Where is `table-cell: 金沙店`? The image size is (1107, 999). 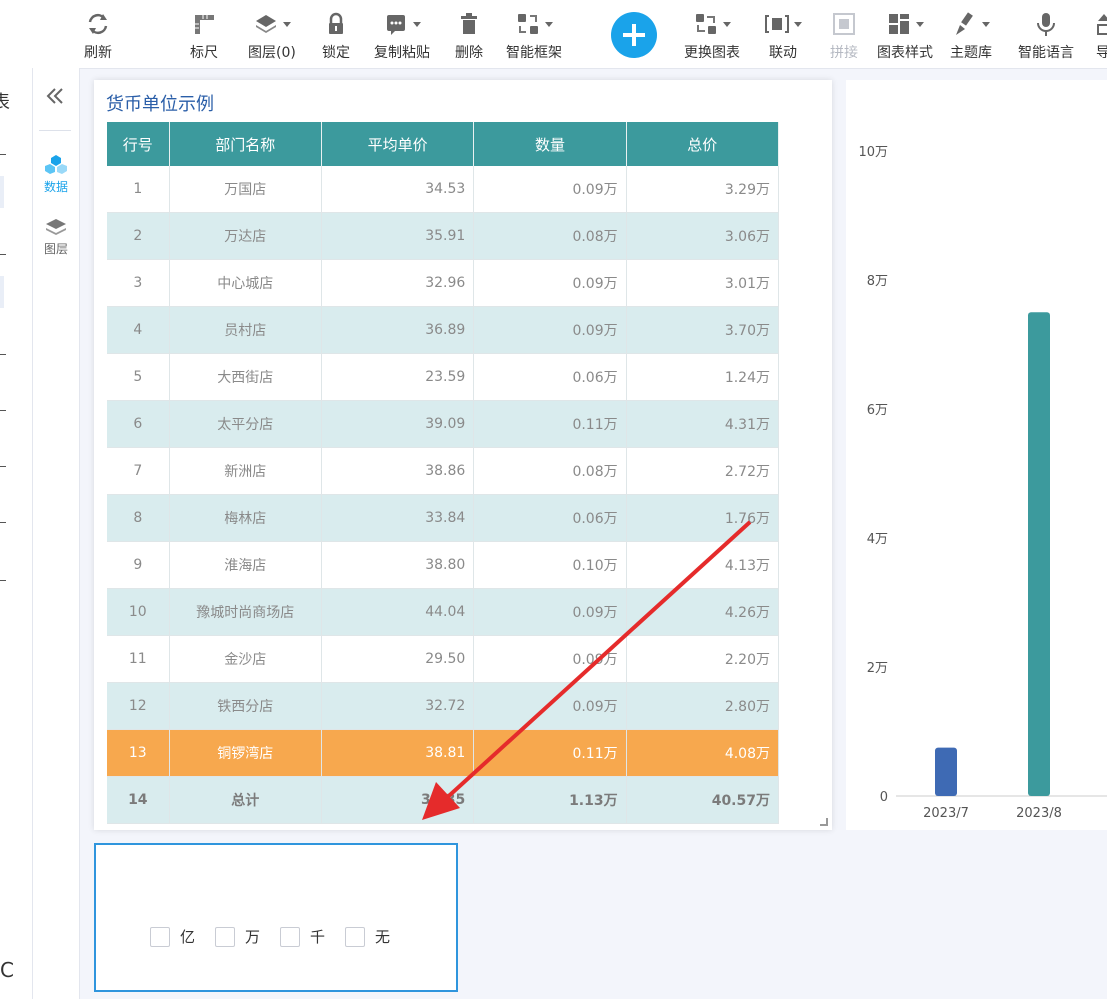
table-cell: 金沙店 is located at coordinates (245, 659).